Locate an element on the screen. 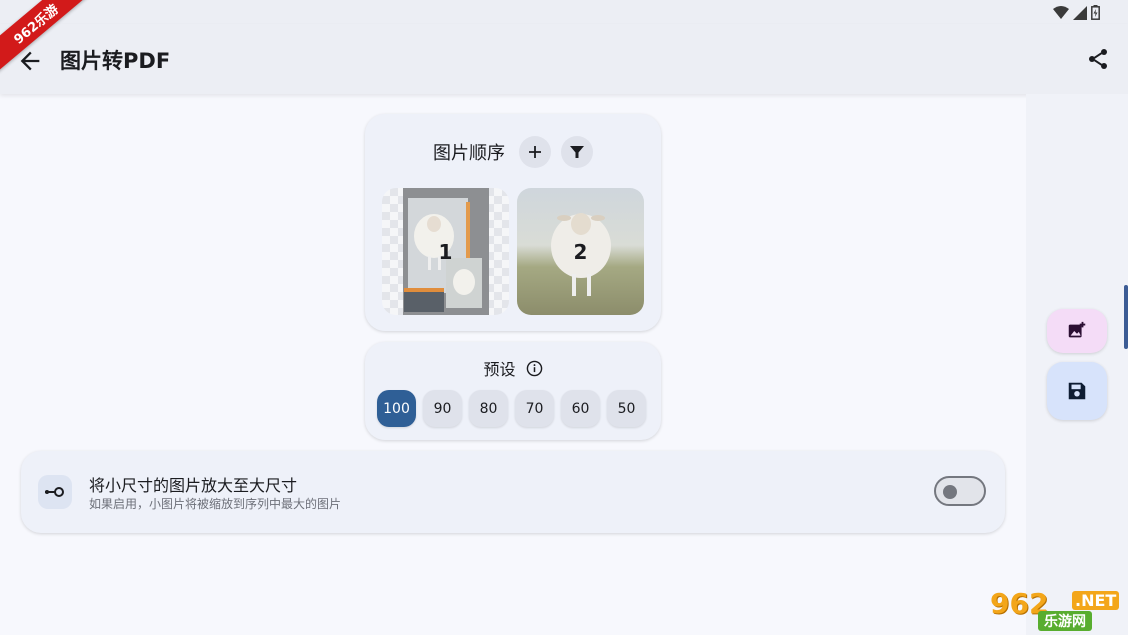  thumbnail-number: 1 is located at coordinates (445, 251).